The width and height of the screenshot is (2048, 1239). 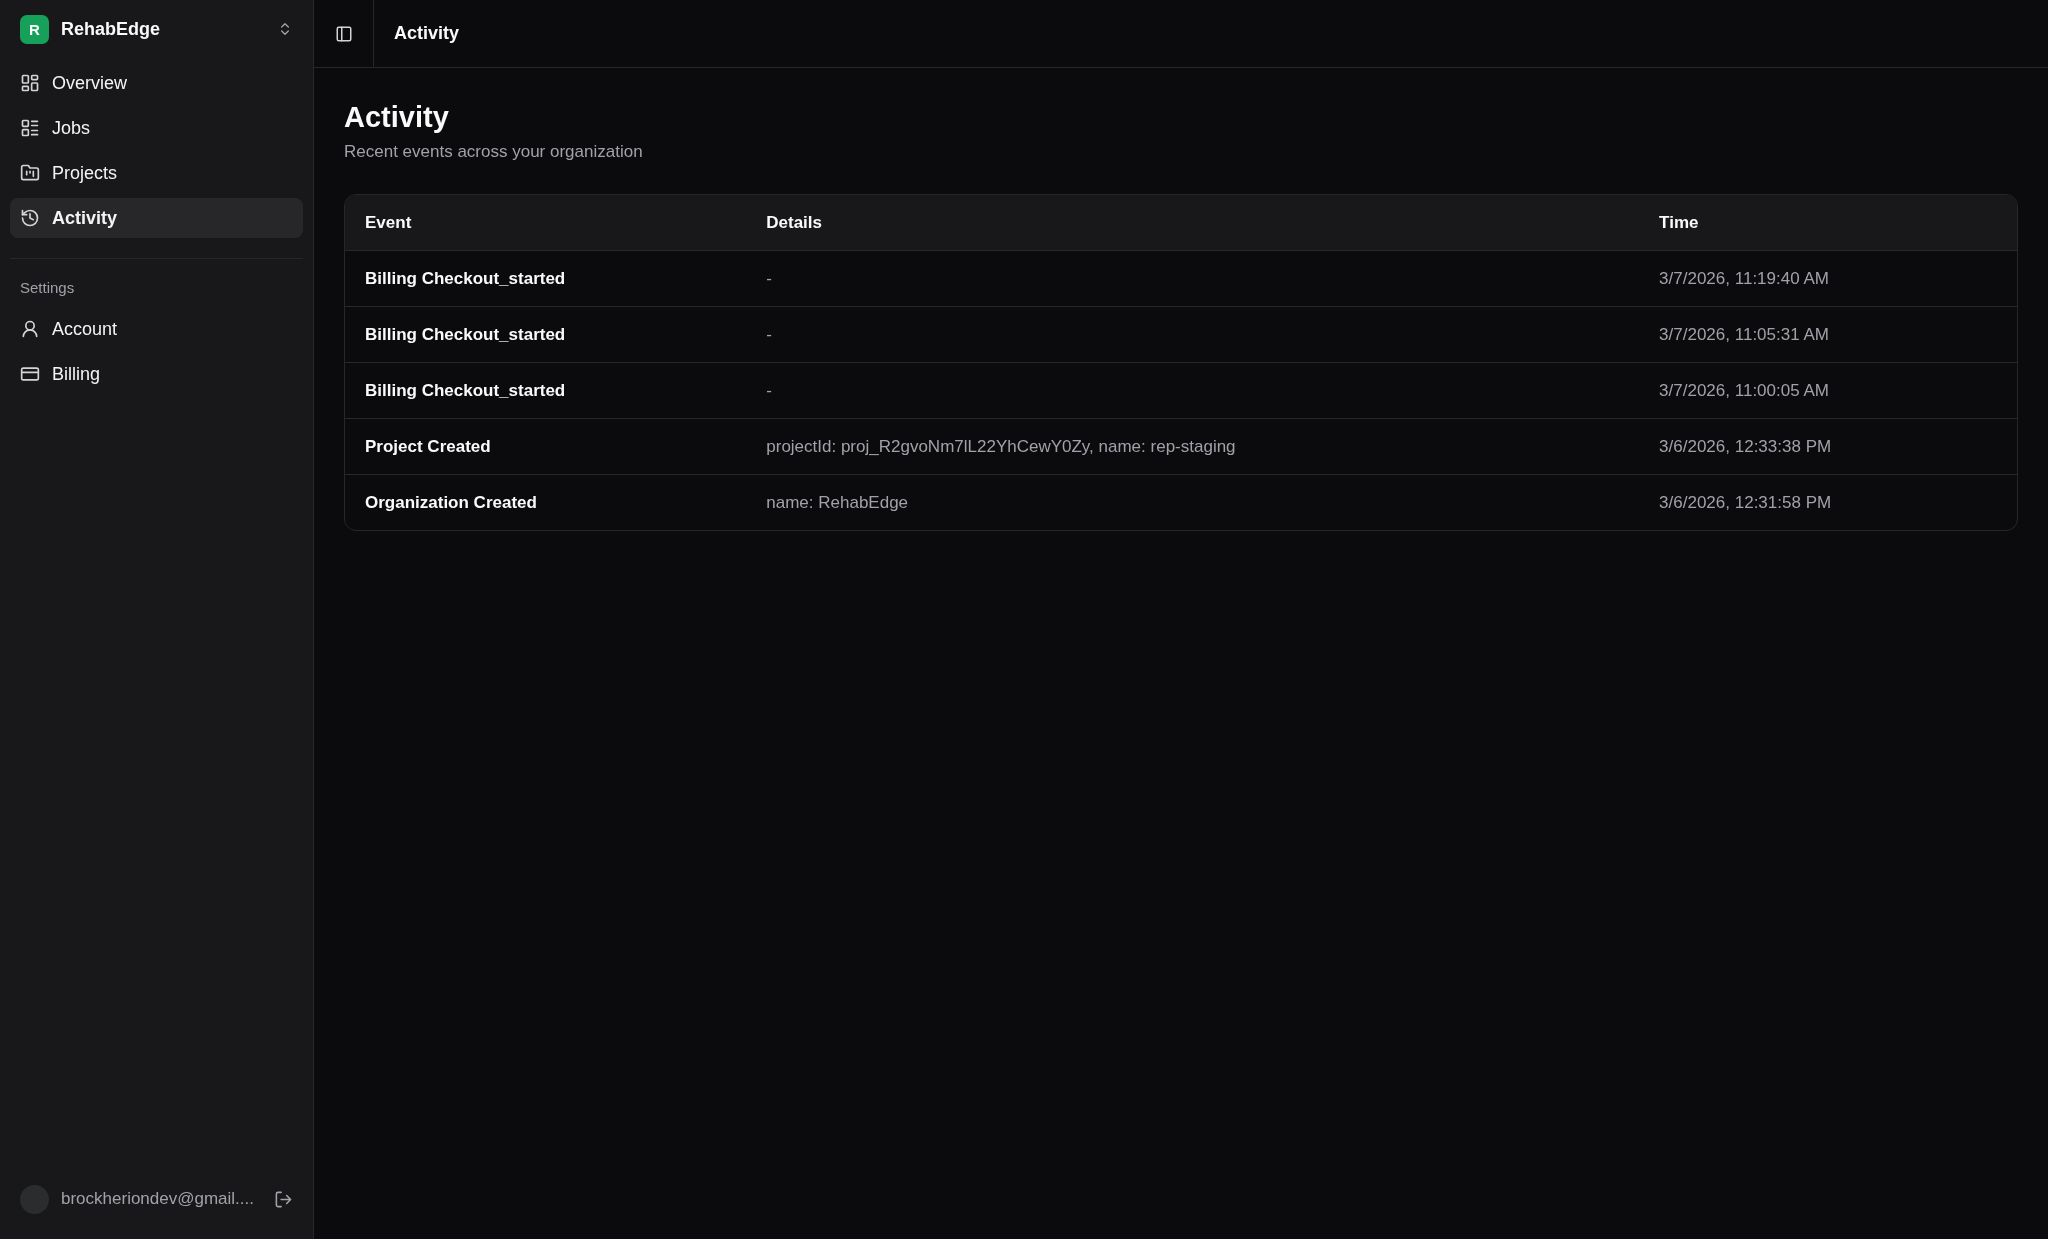 What do you see at coordinates (1828, 223) in the screenshot?
I see `column-header: Time` at bounding box center [1828, 223].